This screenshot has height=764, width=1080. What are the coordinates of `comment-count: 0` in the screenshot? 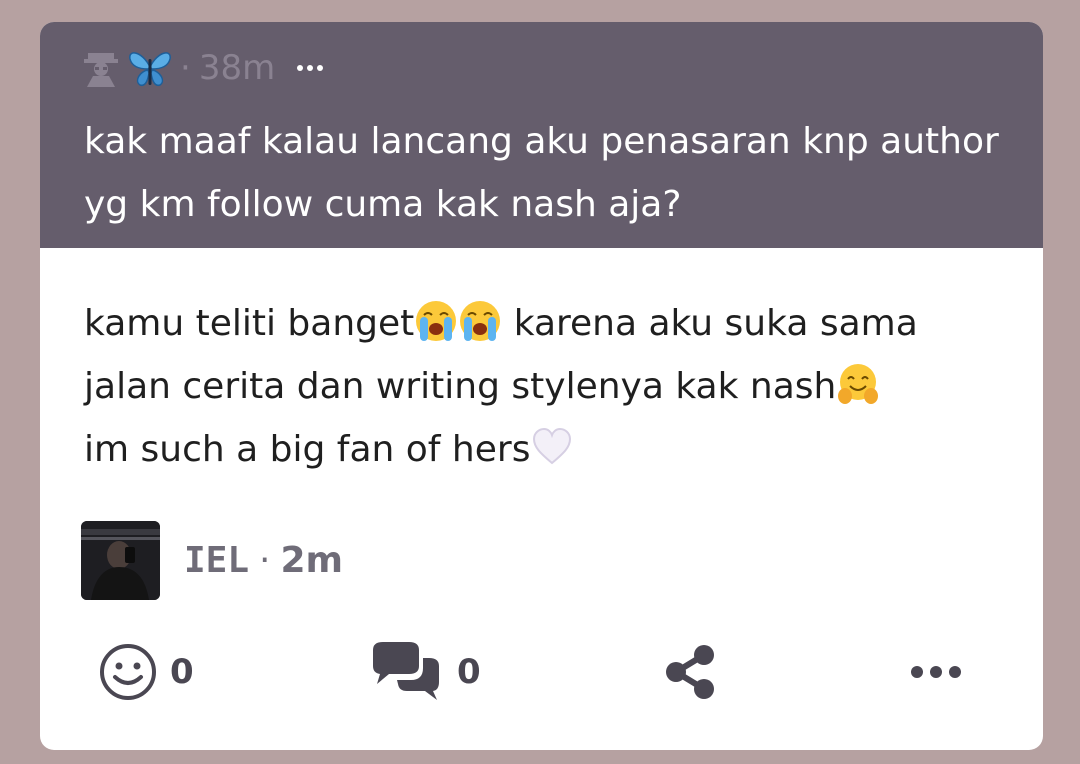 It's located at (469, 672).